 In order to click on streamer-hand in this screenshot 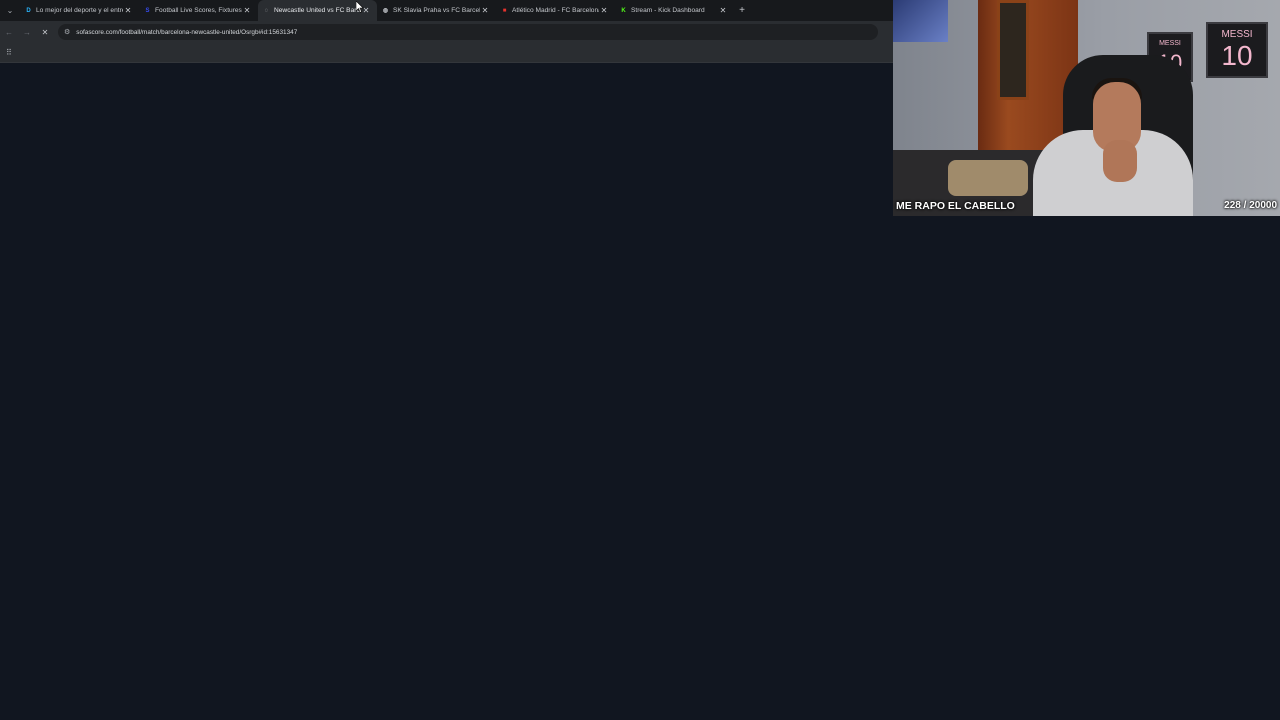, I will do `click(1120, 161)`.